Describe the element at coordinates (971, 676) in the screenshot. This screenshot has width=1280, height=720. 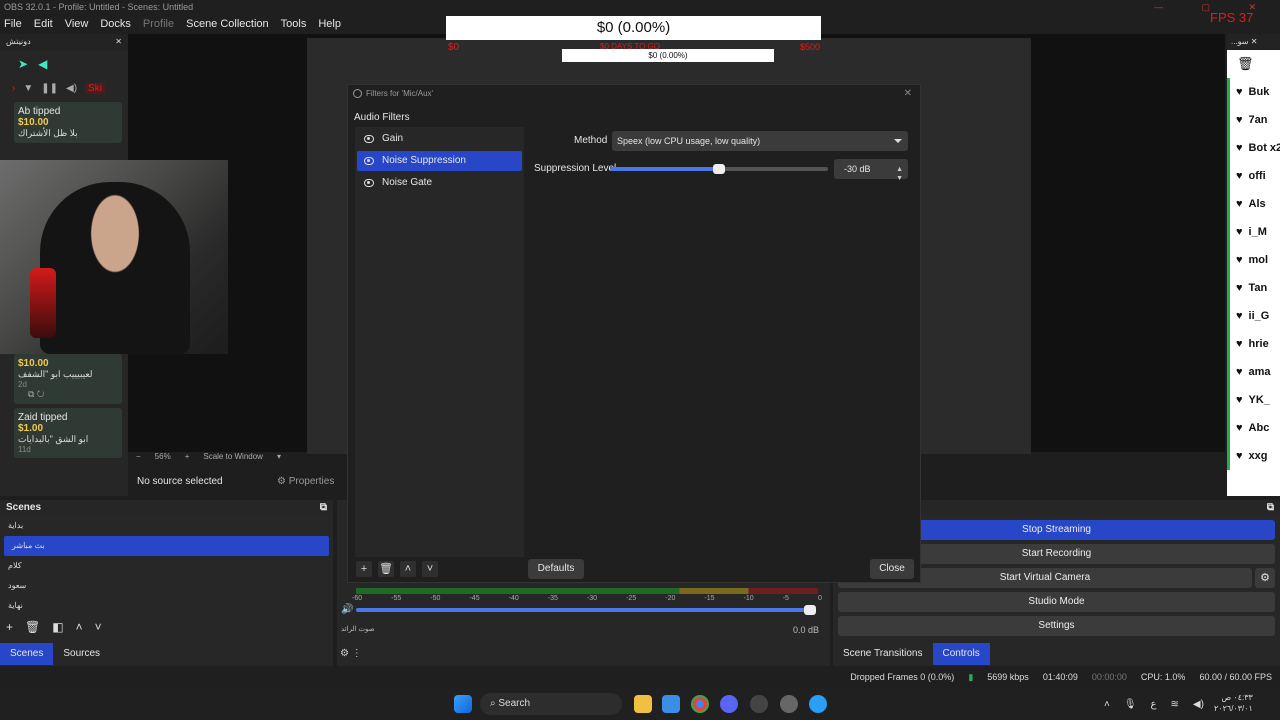
I see `signal-icon: ▮` at that location.